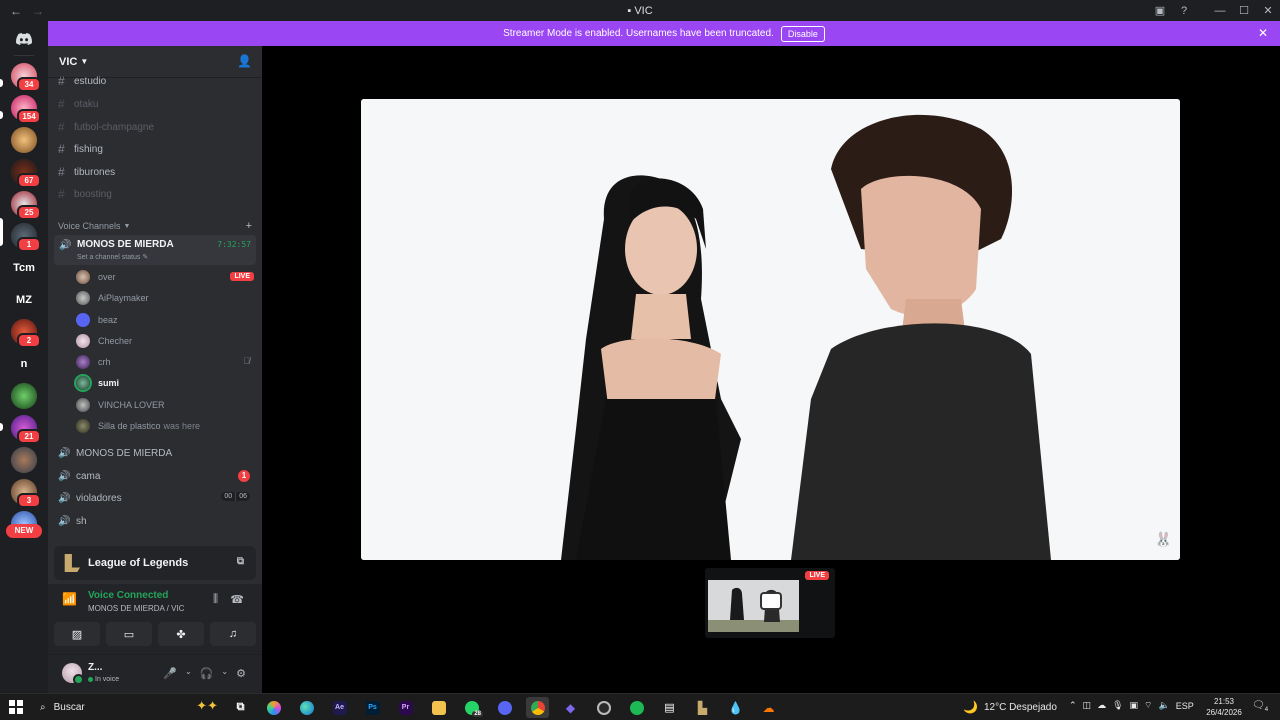  Describe the element at coordinates (471, 707) in the screenshot. I see `whatsapp-icon: 28` at that location.